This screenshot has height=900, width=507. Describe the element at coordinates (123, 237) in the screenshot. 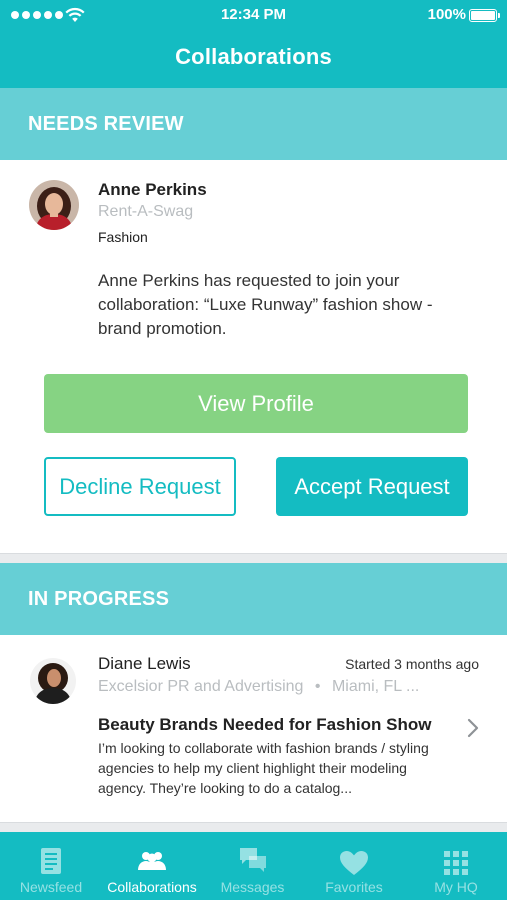

I see `requester-category: Fashion` at that location.